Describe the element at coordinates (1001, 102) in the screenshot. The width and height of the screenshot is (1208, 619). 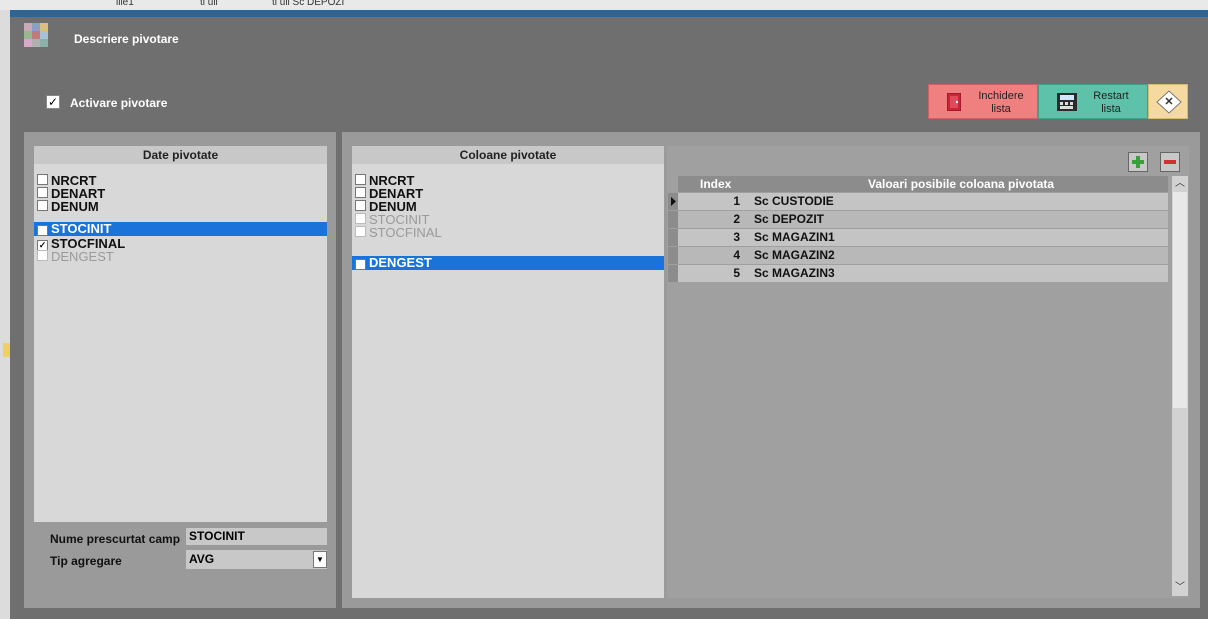
I see `inchidere-lista-label: Inchidere lista` at that location.